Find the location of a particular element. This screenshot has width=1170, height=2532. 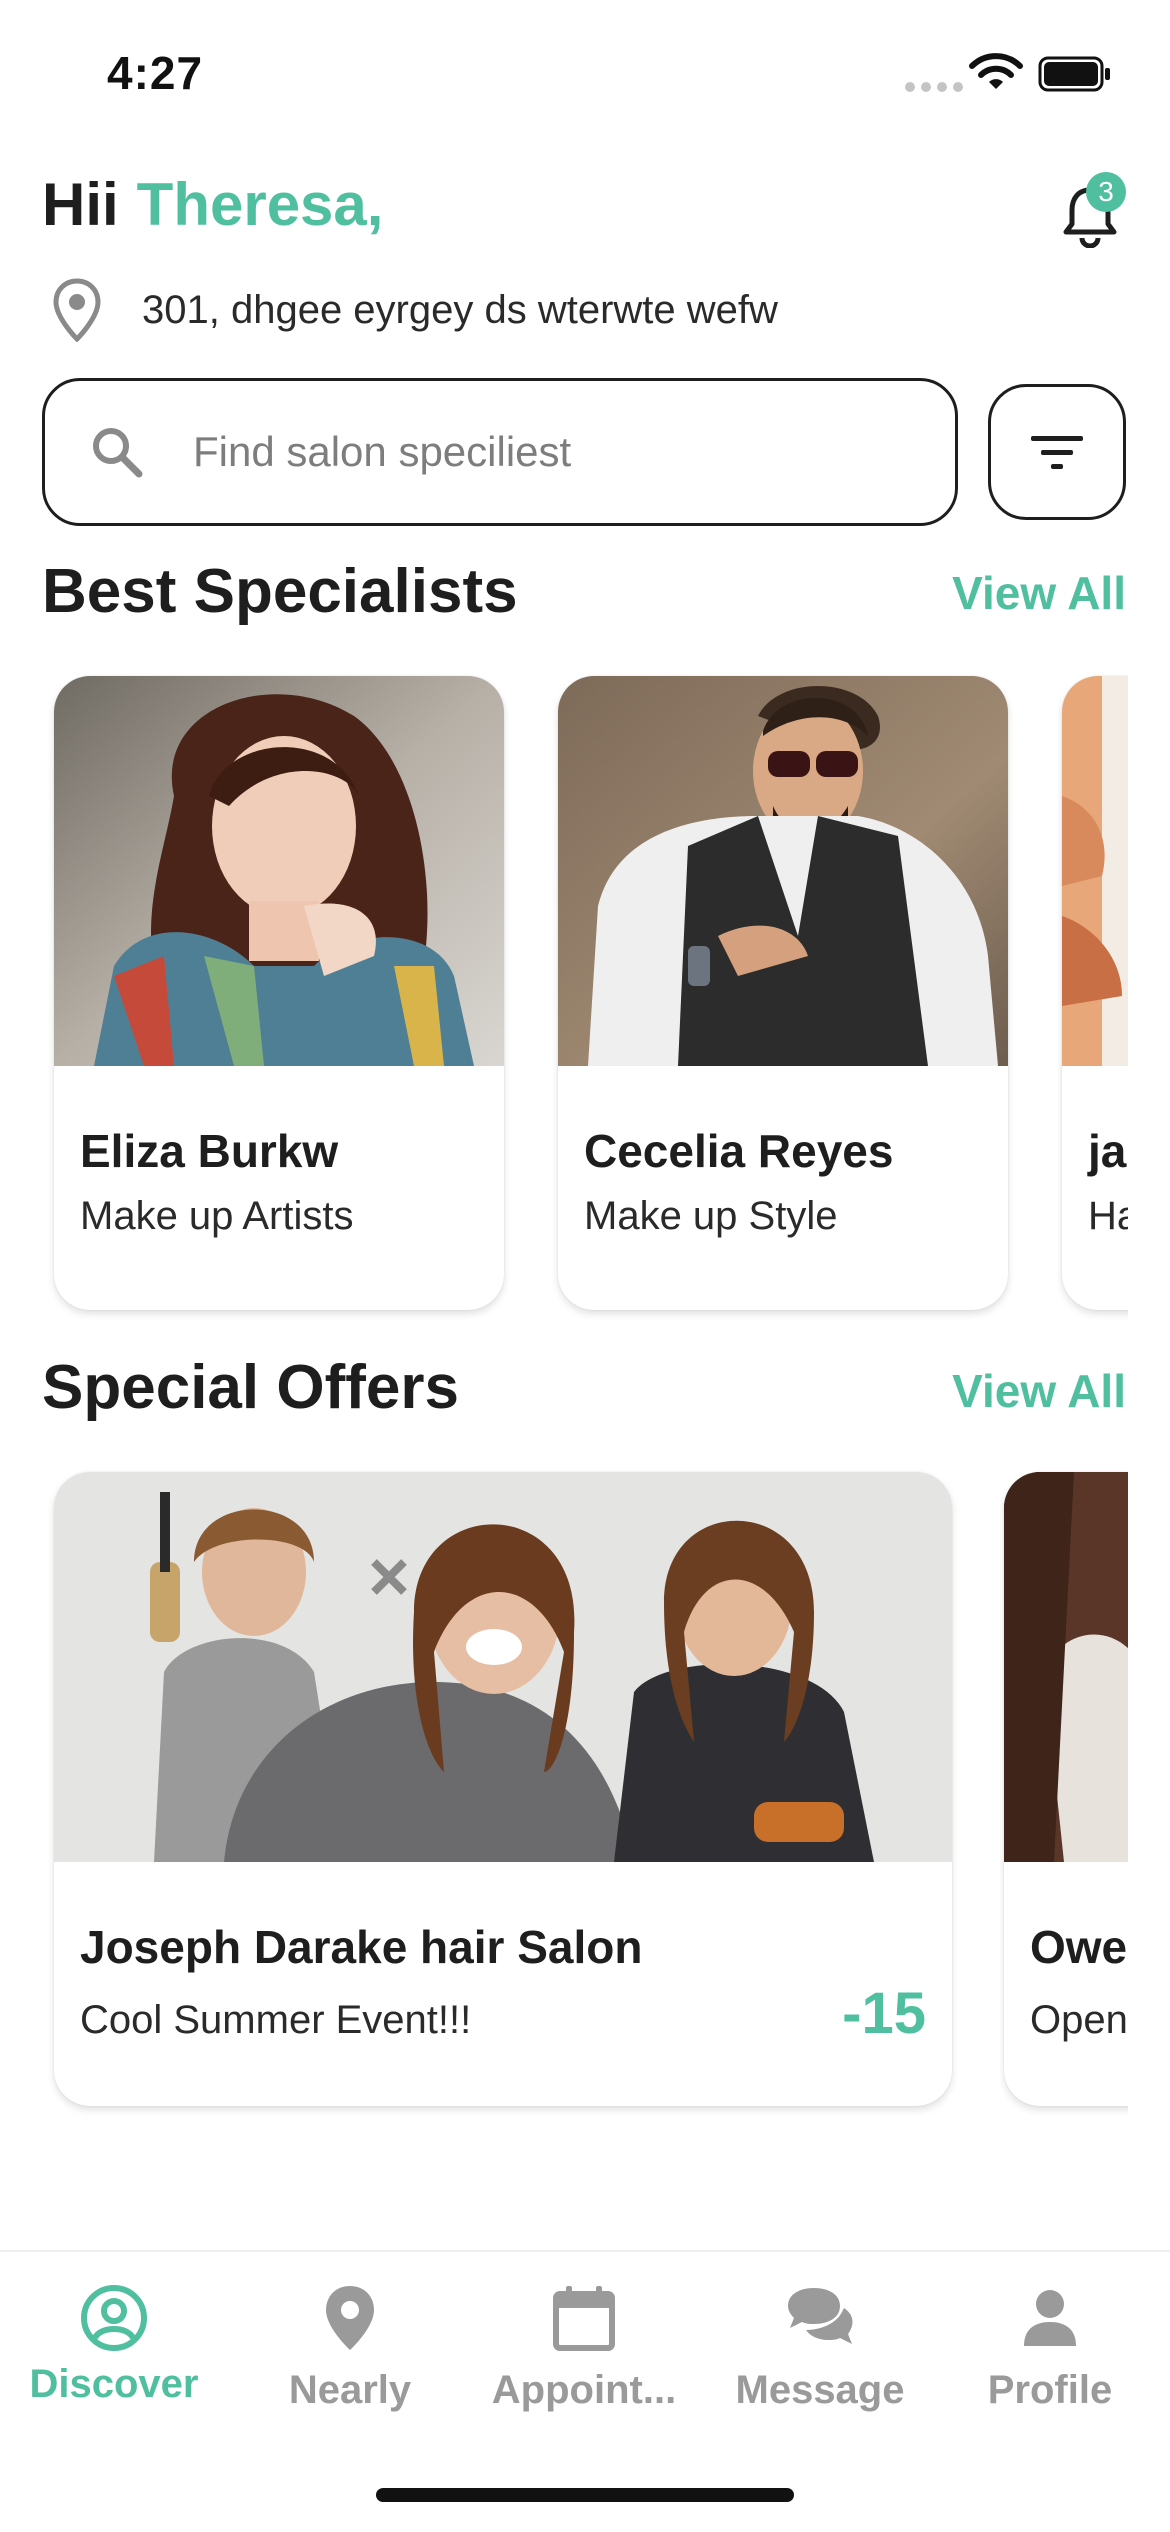

notification-button: 3 is located at coordinates (1091, 210).